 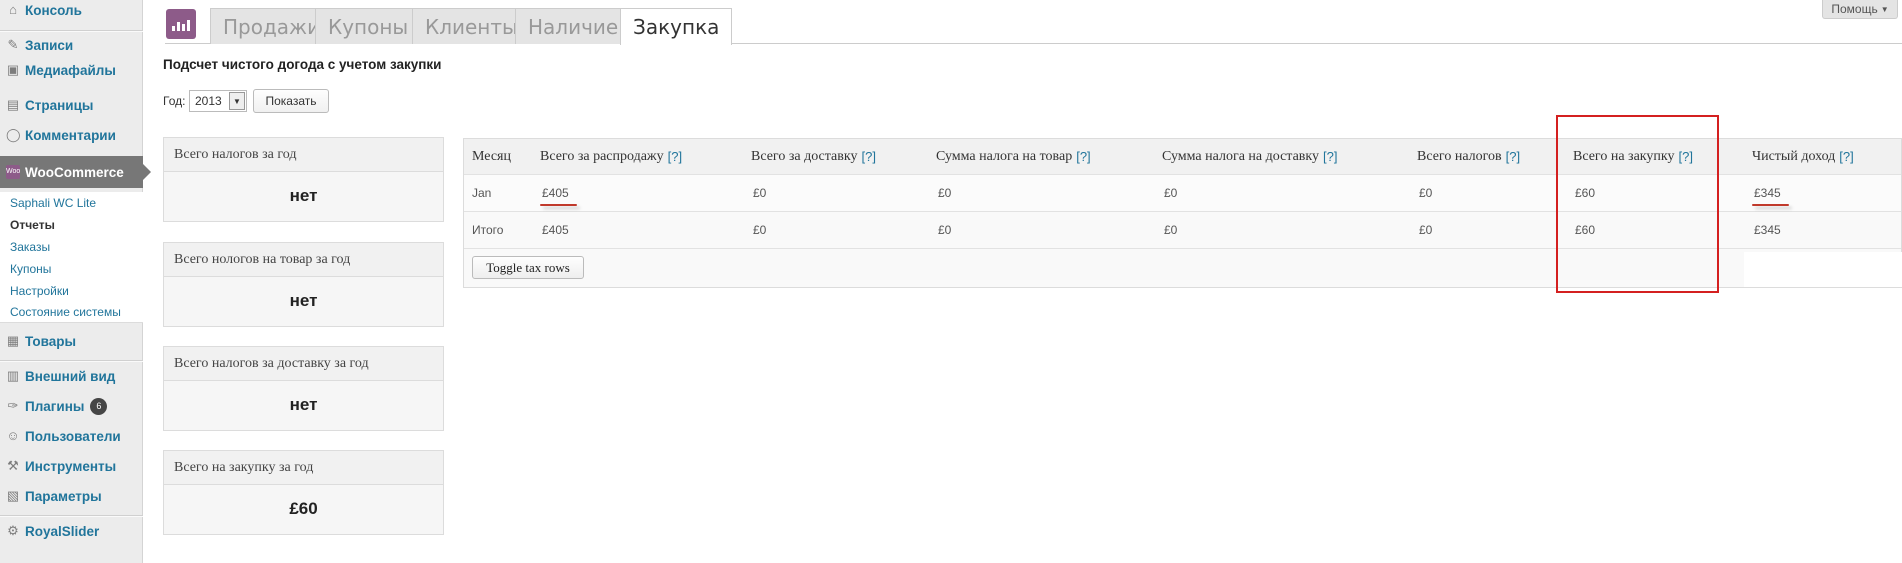 What do you see at coordinates (39, 291) in the screenshot?
I see `submenu-item-settings: Настройки` at bounding box center [39, 291].